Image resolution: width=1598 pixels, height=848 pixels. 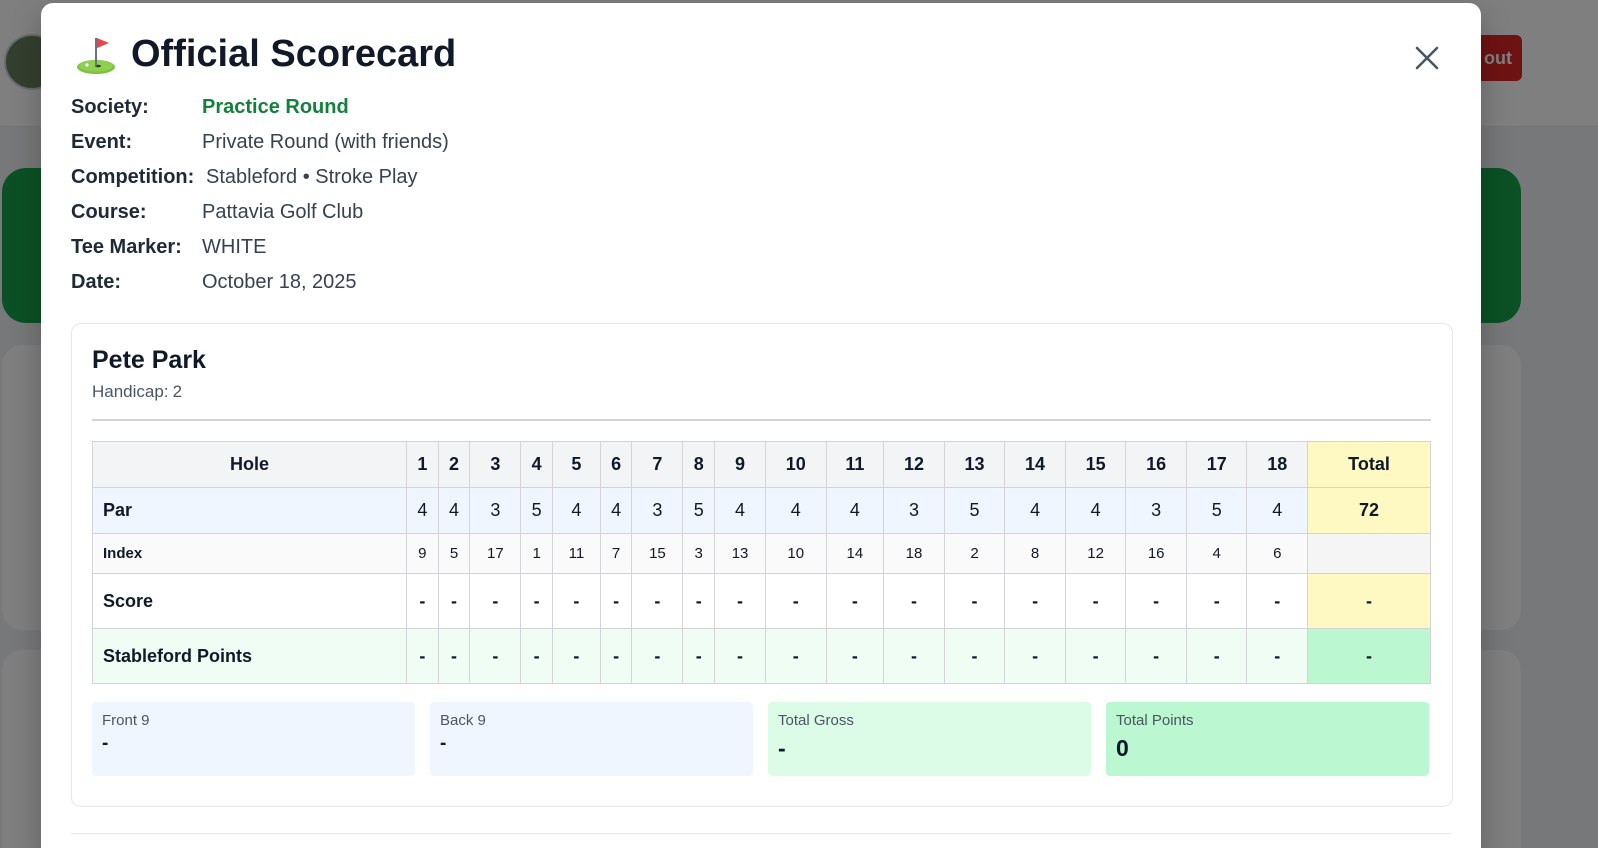 I want to click on stableford-points-row: Stableford Points - - - - - - - - - - - - - - - - - - -, so click(x=761, y=656).